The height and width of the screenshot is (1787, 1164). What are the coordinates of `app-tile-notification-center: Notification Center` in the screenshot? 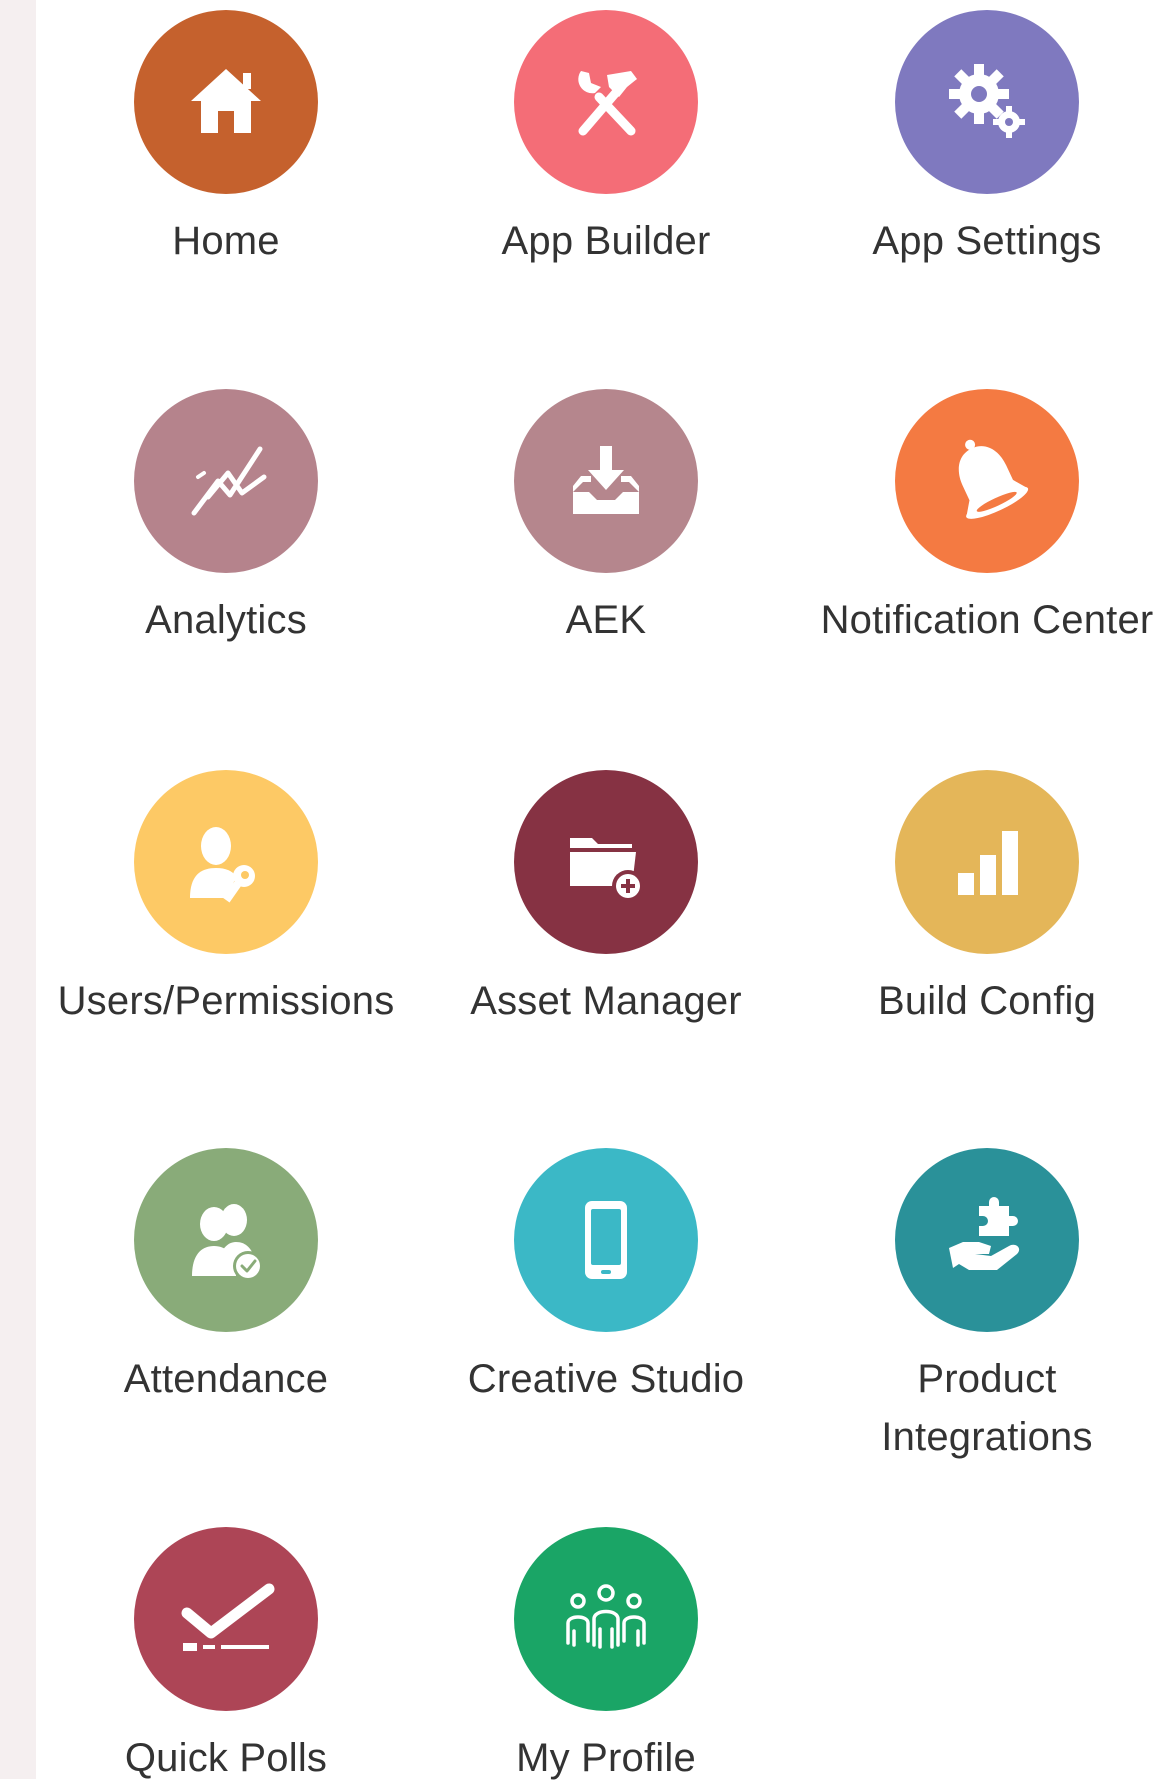 It's located at (980, 519).